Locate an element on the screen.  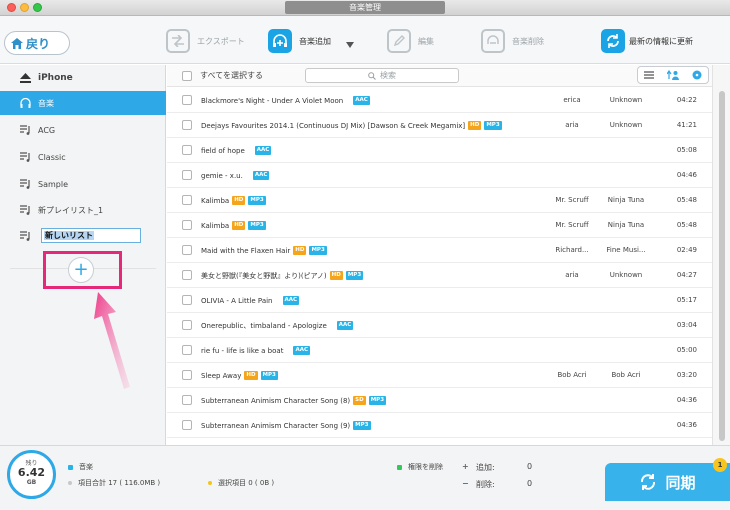
select-all: すべてを選択する is located at coordinates (222, 75).